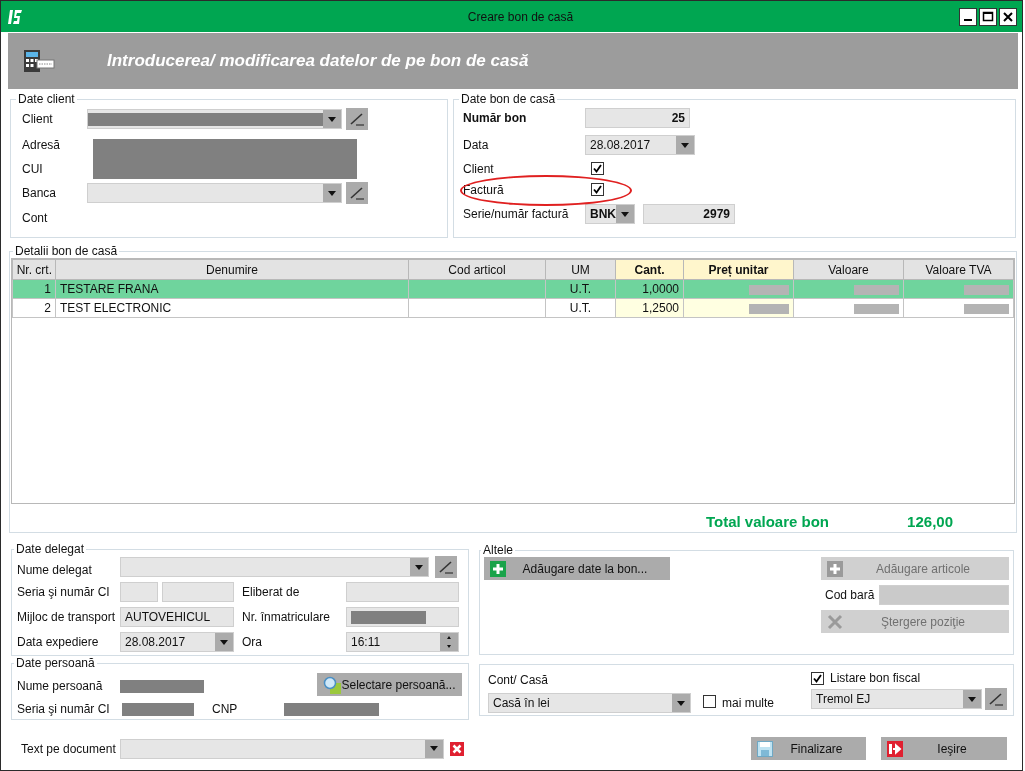 This screenshot has height=771, width=1025. Describe the element at coordinates (850, 595) in the screenshot. I see `field-label: Cod bară` at that location.